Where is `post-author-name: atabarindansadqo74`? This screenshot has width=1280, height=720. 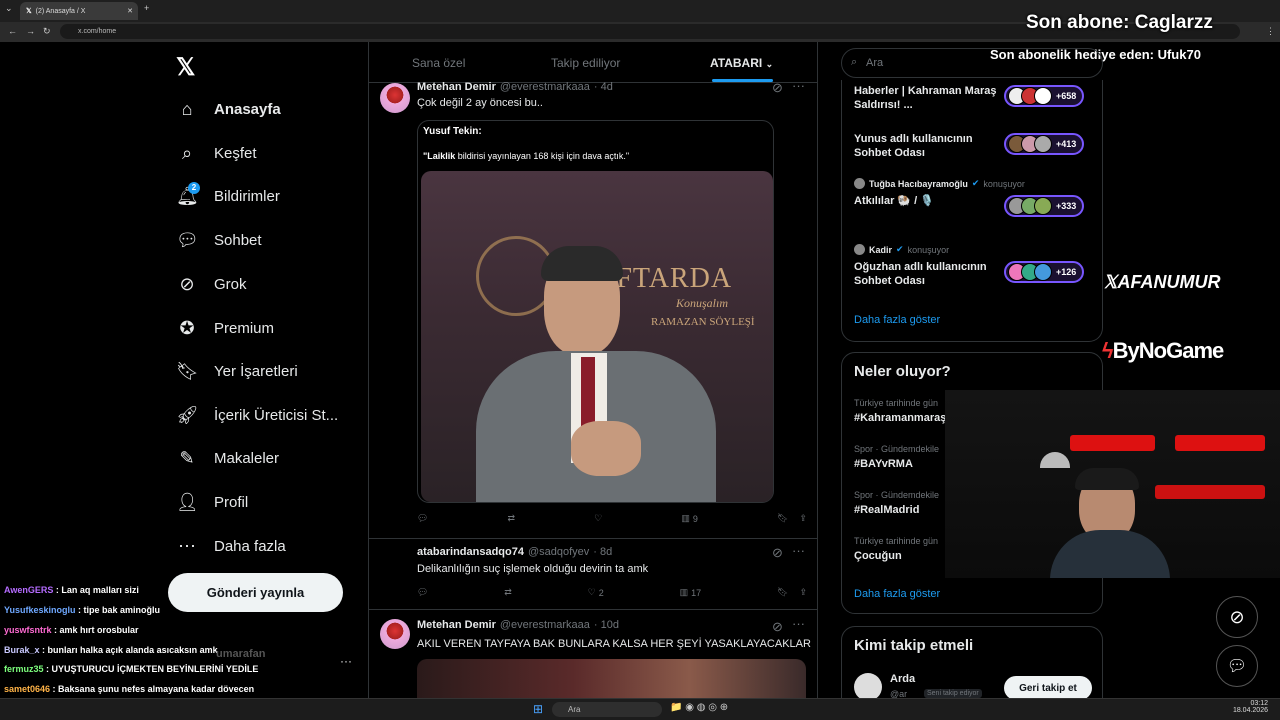
post-author-name: atabarindansadqo74 is located at coordinates (470, 552).